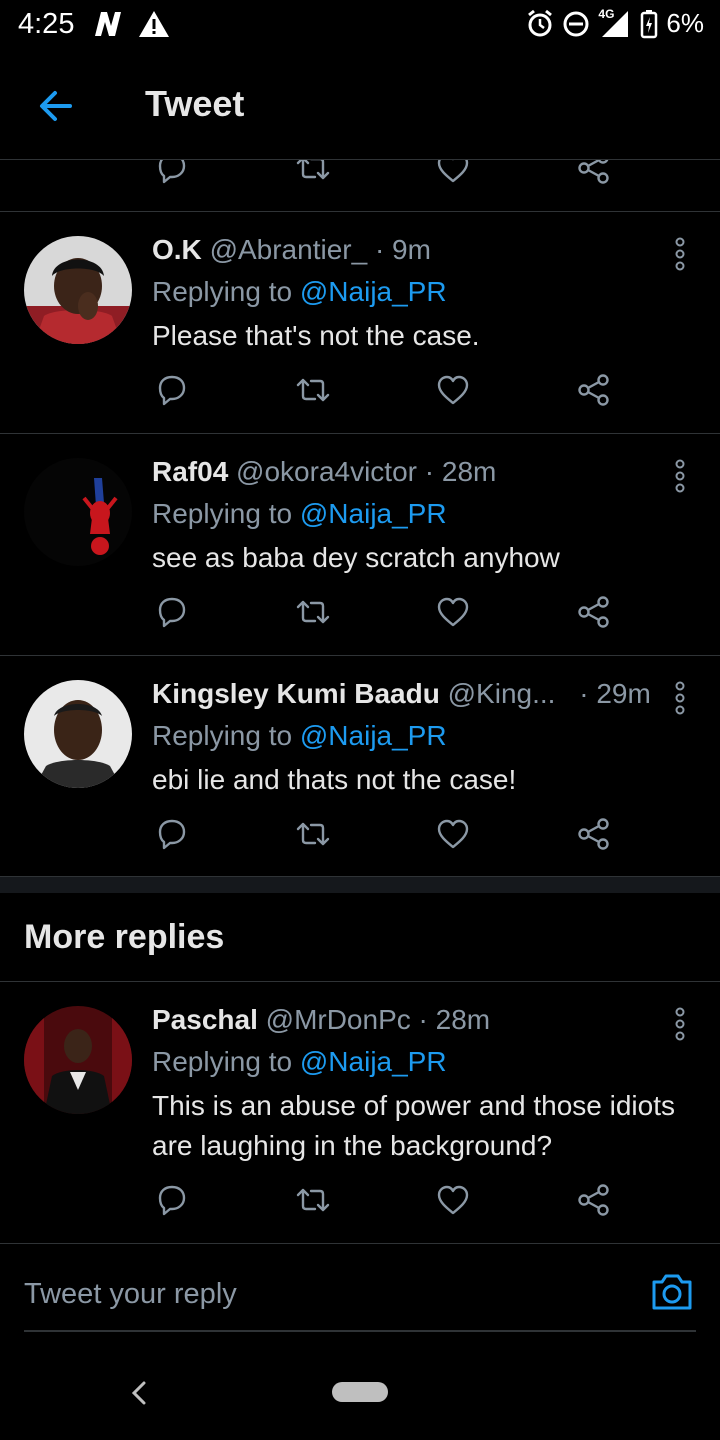 This screenshot has height=1440, width=720. I want to click on network-type-label: 4G, so click(606, 13).